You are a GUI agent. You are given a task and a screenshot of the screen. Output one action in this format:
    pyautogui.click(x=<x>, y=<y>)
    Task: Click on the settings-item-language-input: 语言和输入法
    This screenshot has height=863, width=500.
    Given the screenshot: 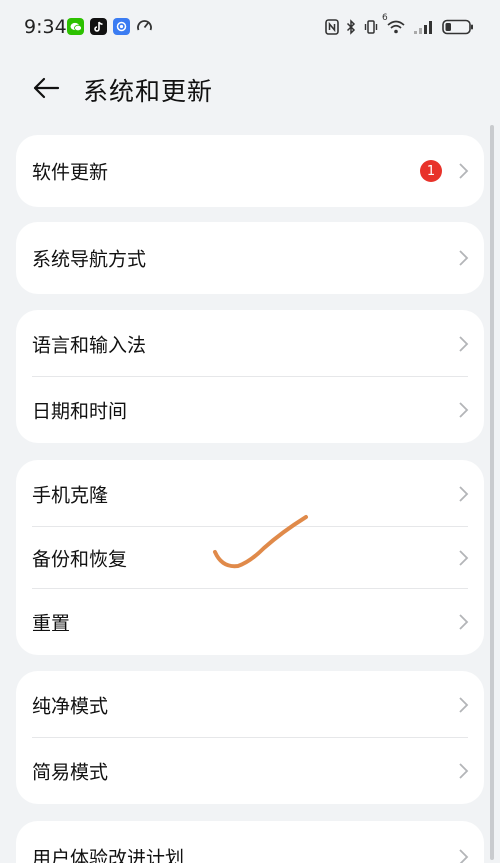 What is the action you would take?
    pyautogui.click(x=250, y=343)
    